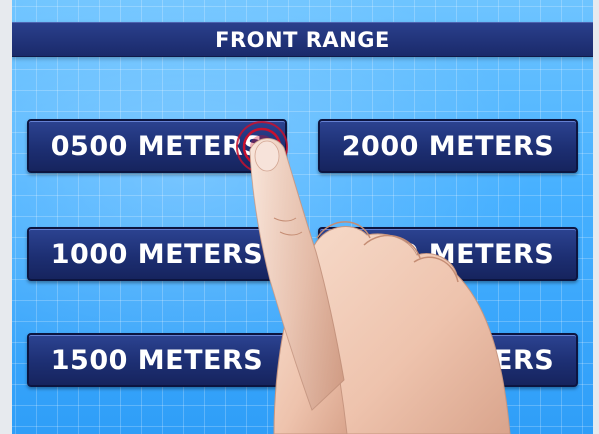 Image resolution: width=599 pixels, height=434 pixels. What do you see at coordinates (448, 360) in the screenshot?
I see `range-3000-button: 3000 METERS` at bounding box center [448, 360].